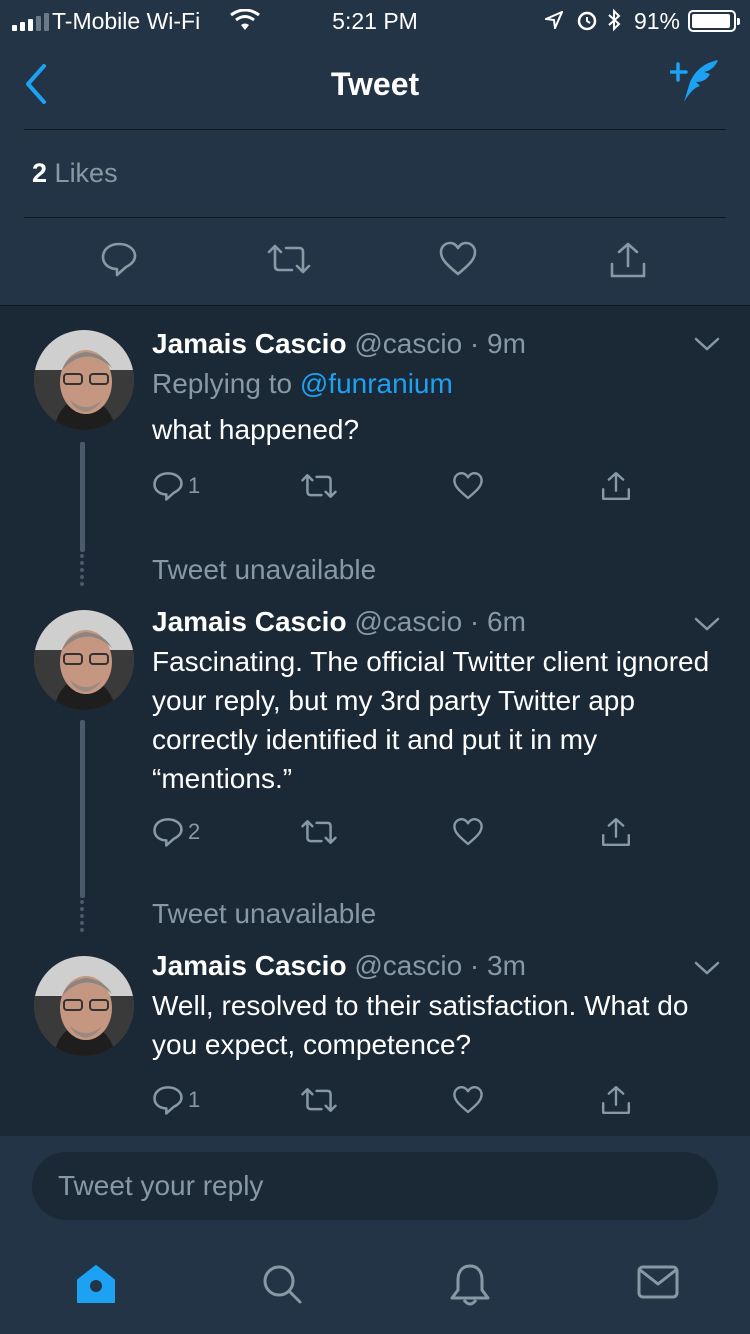  Describe the element at coordinates (96, 1284) in the screenshot. I see `home-icon` at that location.